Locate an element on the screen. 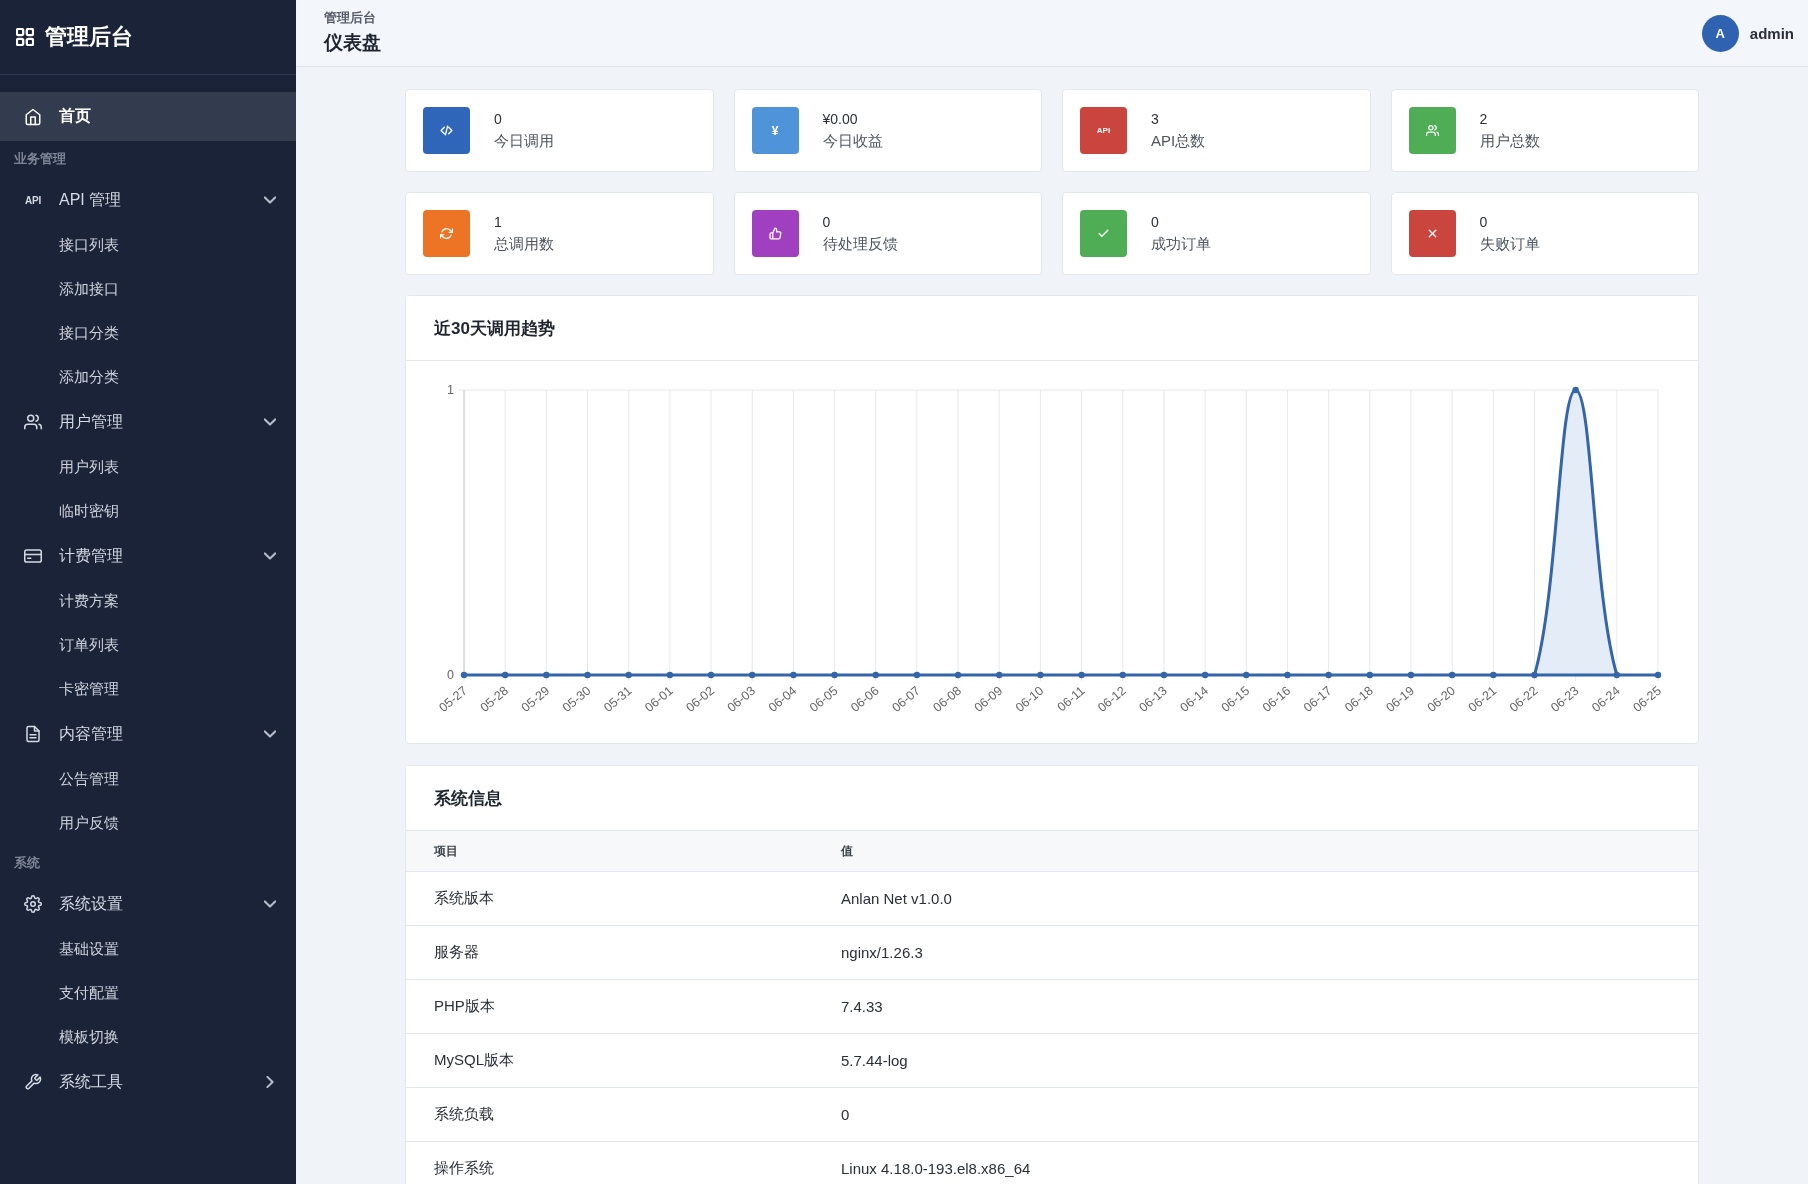 This screenshot has width=1808, height=1184. table-cell: Anlan Net v1.0.0 is located at coordinates (896, 898).